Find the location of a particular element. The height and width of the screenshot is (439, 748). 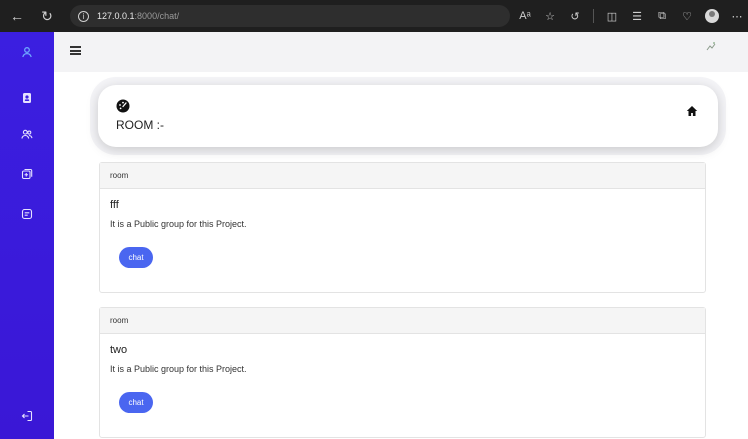

sidebar-item-profile is located at coordinates (27, 52).